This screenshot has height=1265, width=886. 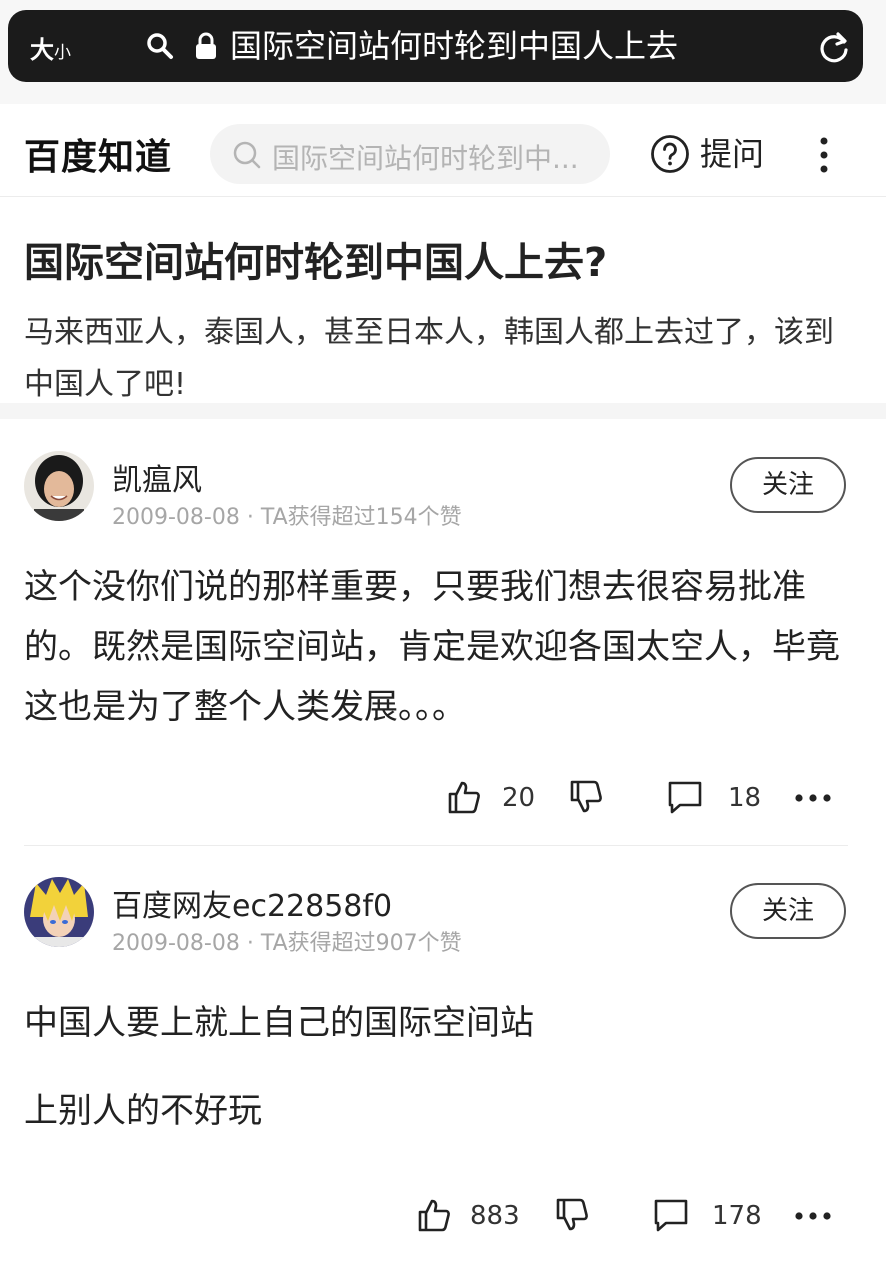 I want to click on site-header: 百度知道 国际空间站何时轮到中... 提问, so click(x=443, y=150).